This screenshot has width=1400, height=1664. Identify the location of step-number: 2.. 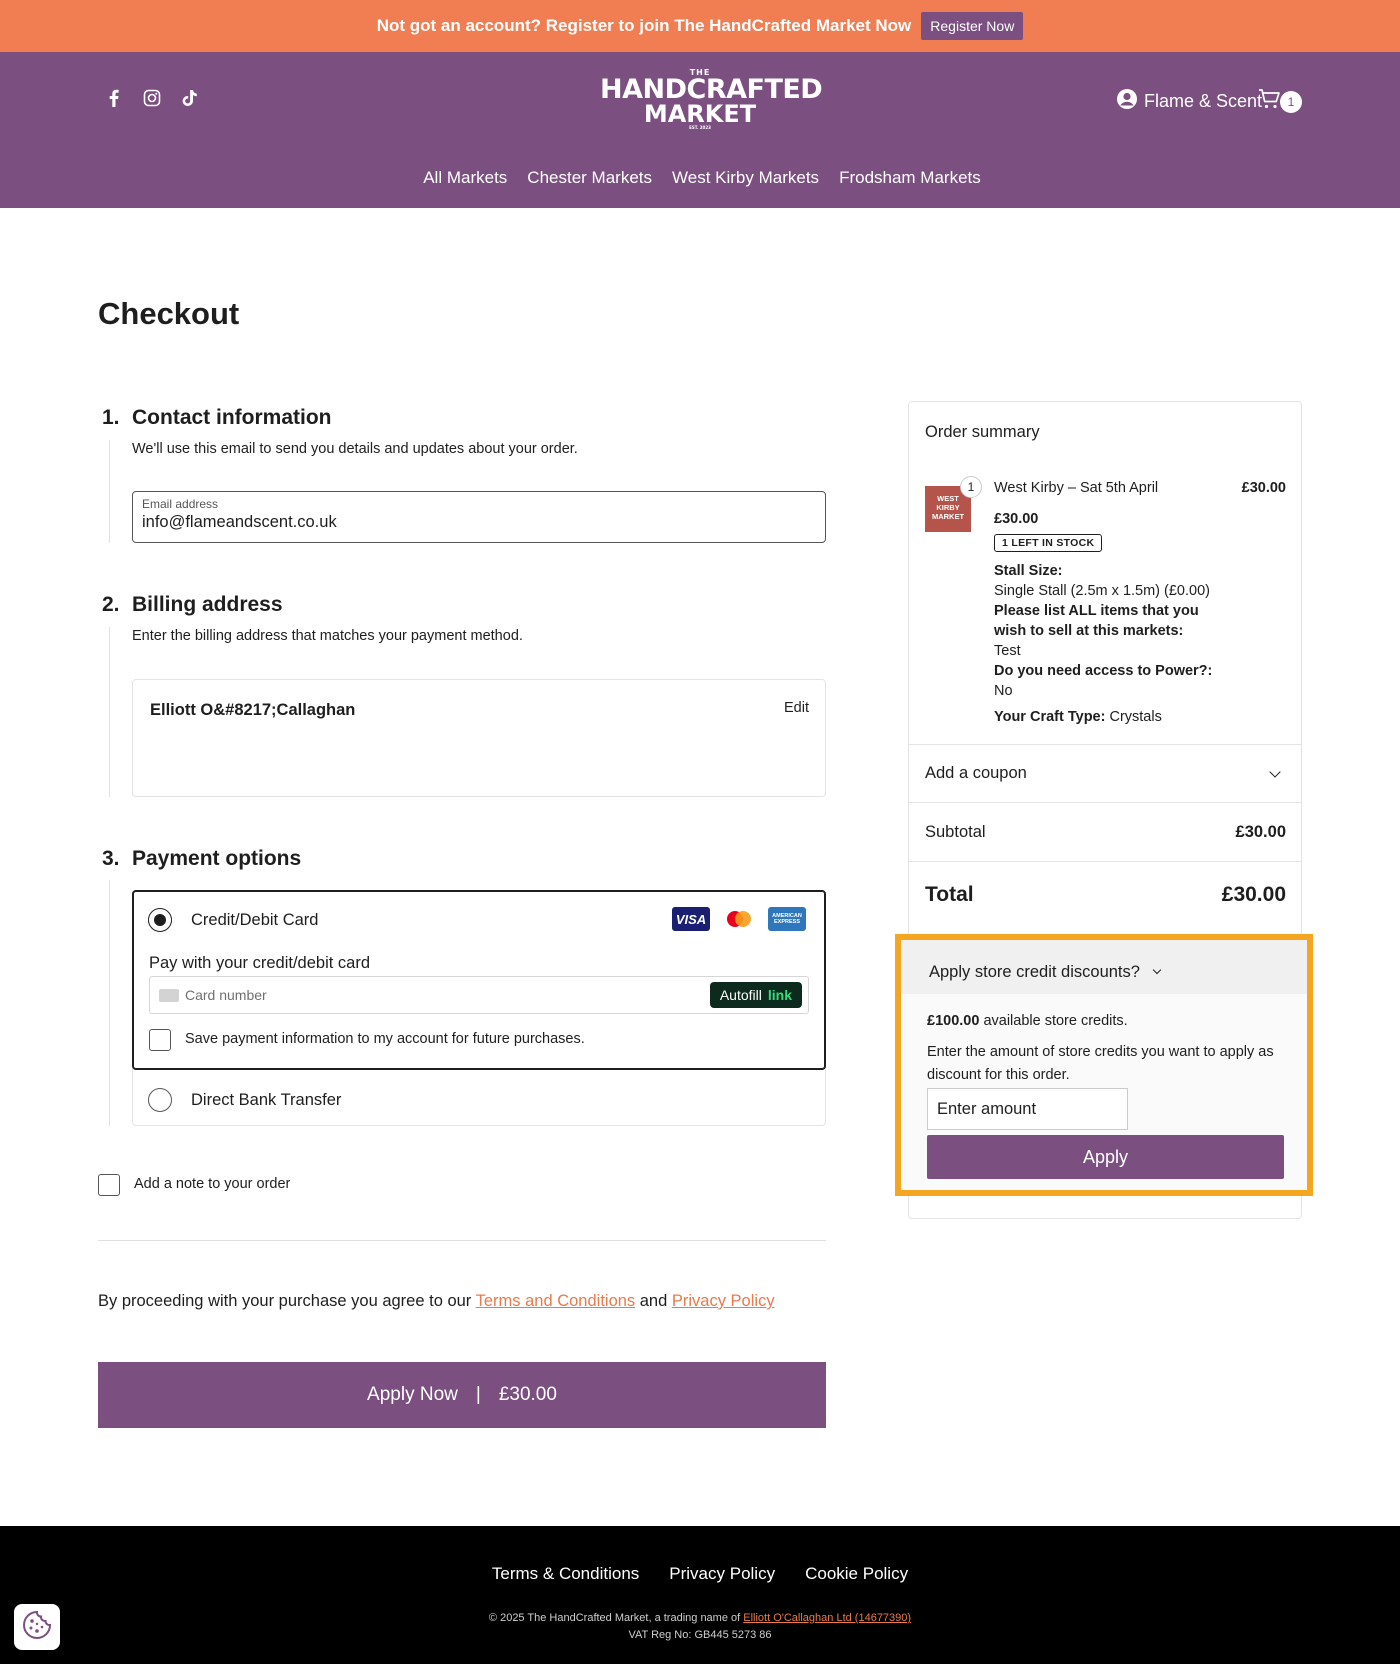
(111, 604).